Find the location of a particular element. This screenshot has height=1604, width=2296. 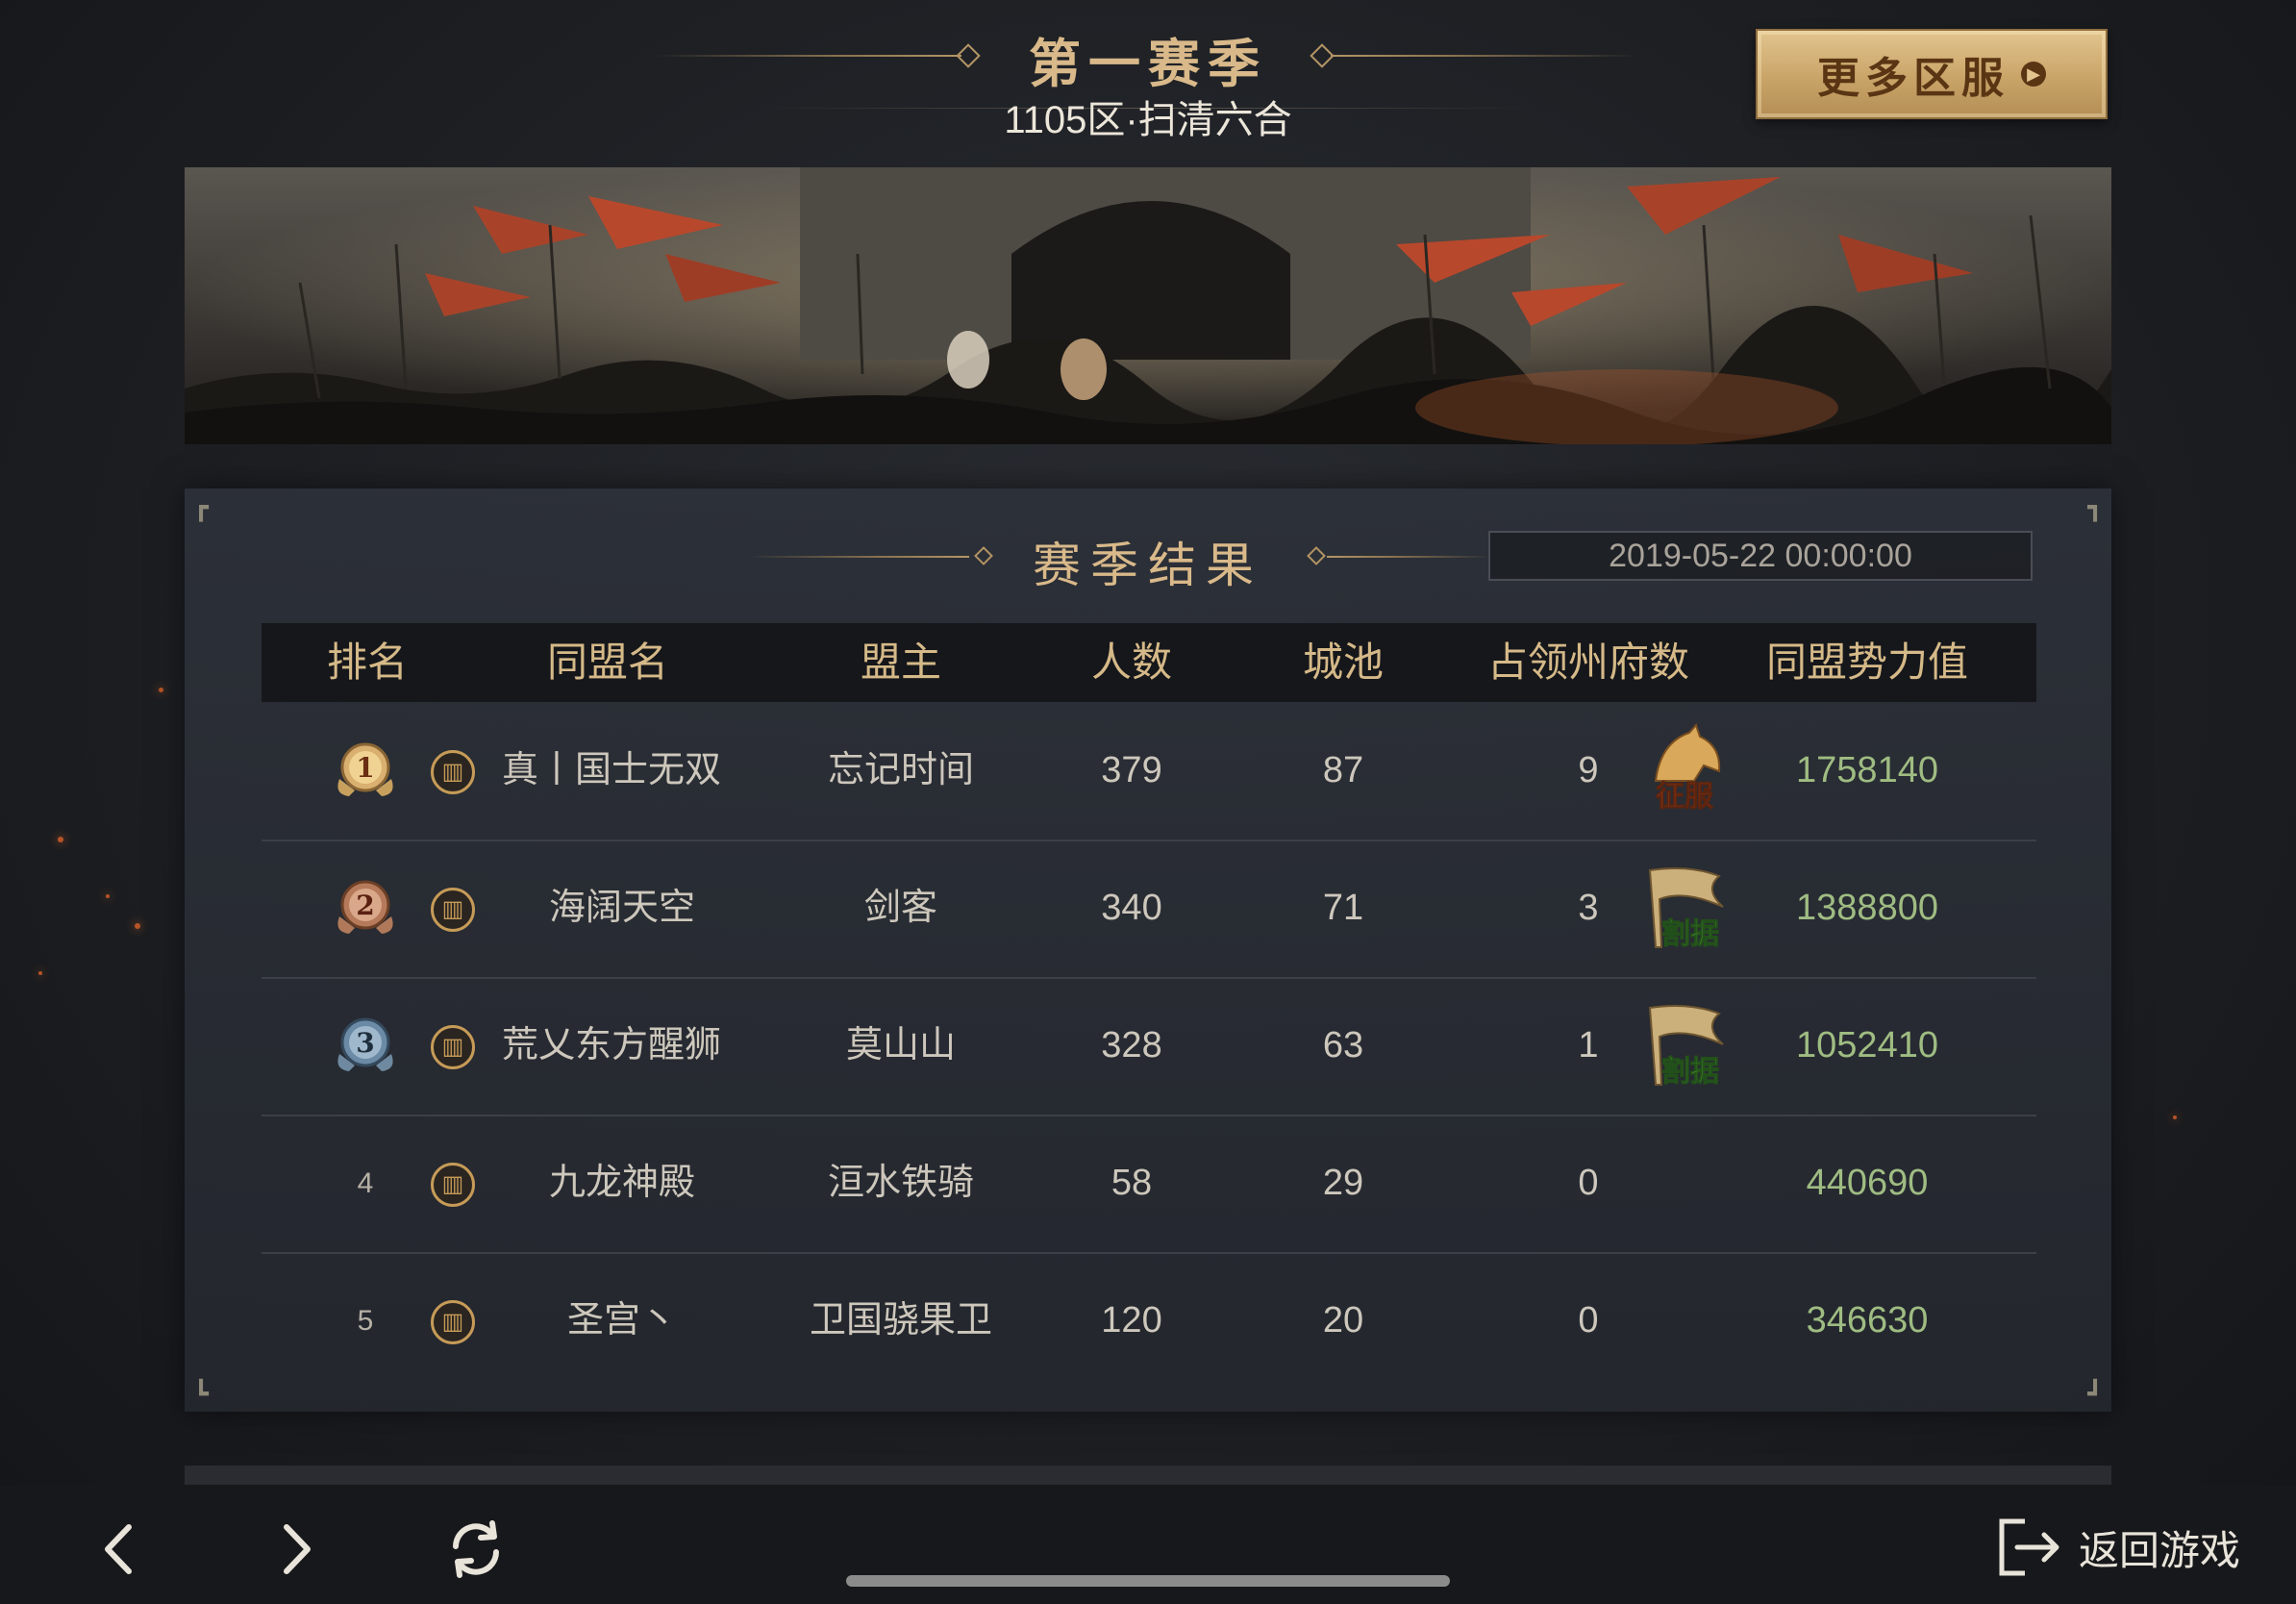

home-indicator is located at coordinates (1148, 1581).